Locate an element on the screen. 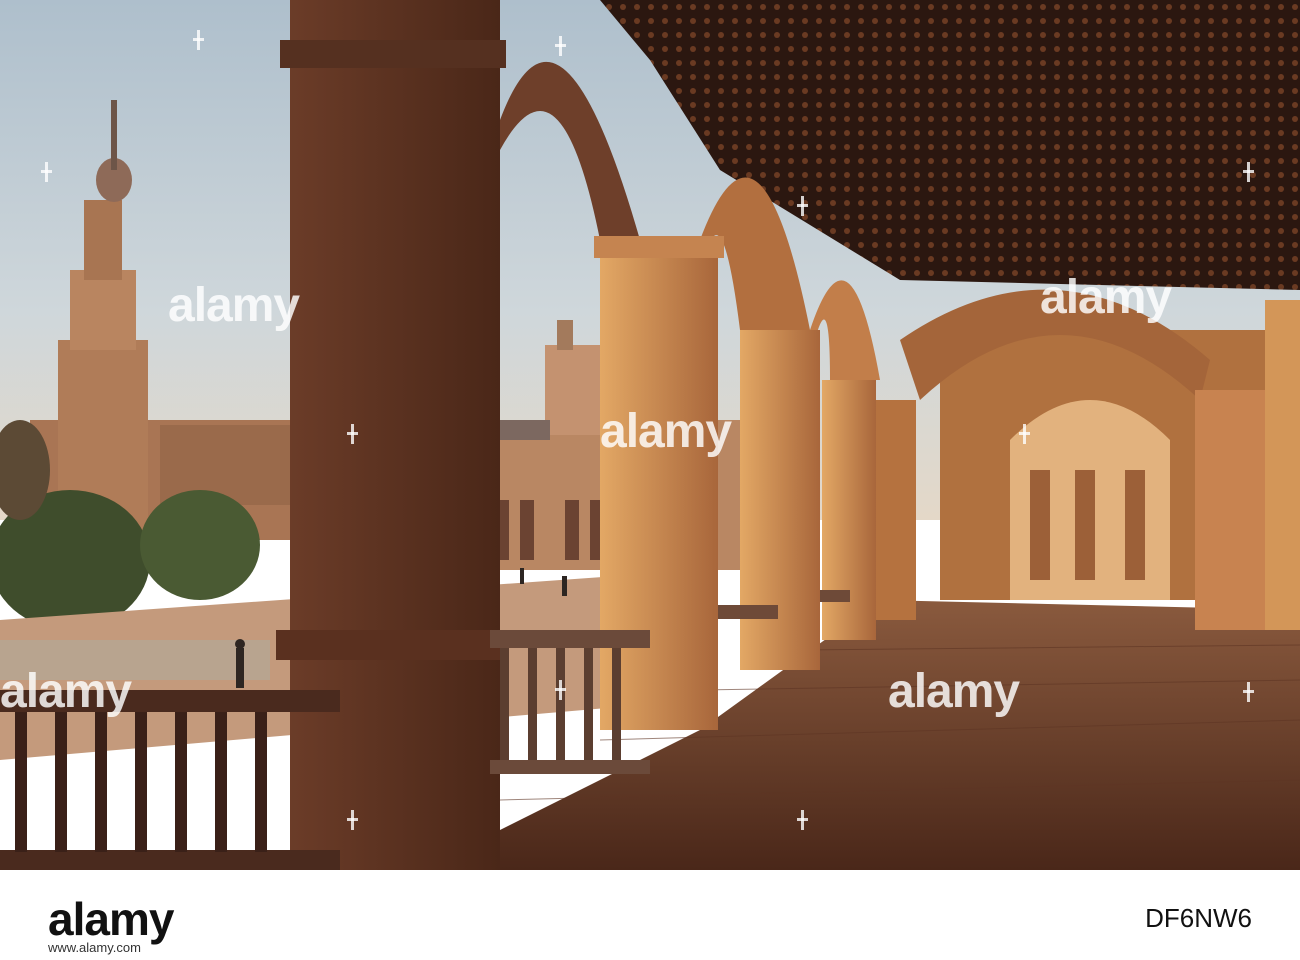  image-id: DF6NW6 is located at coordinates (1198, 918).